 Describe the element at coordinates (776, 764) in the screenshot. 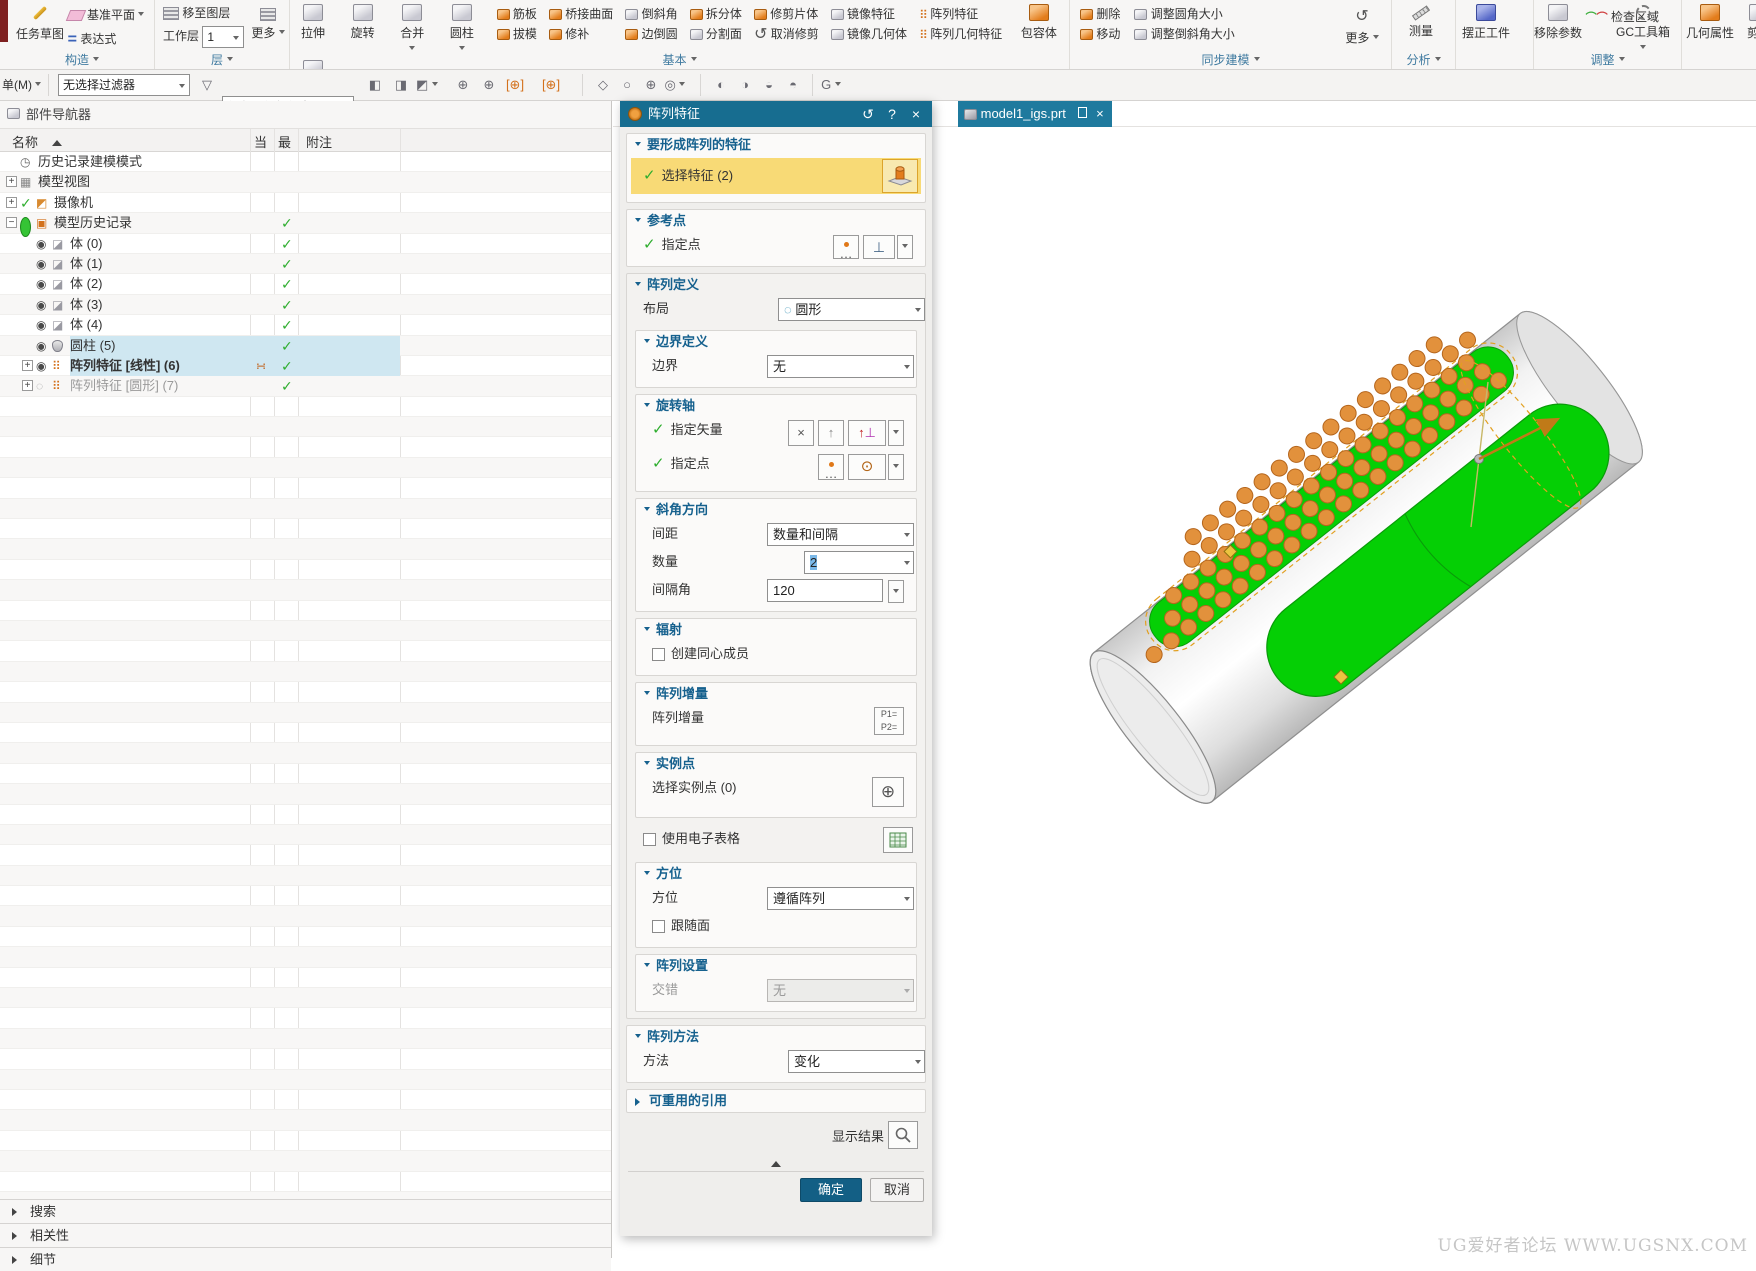

I see `instance-points-header: 实例点` at that location.